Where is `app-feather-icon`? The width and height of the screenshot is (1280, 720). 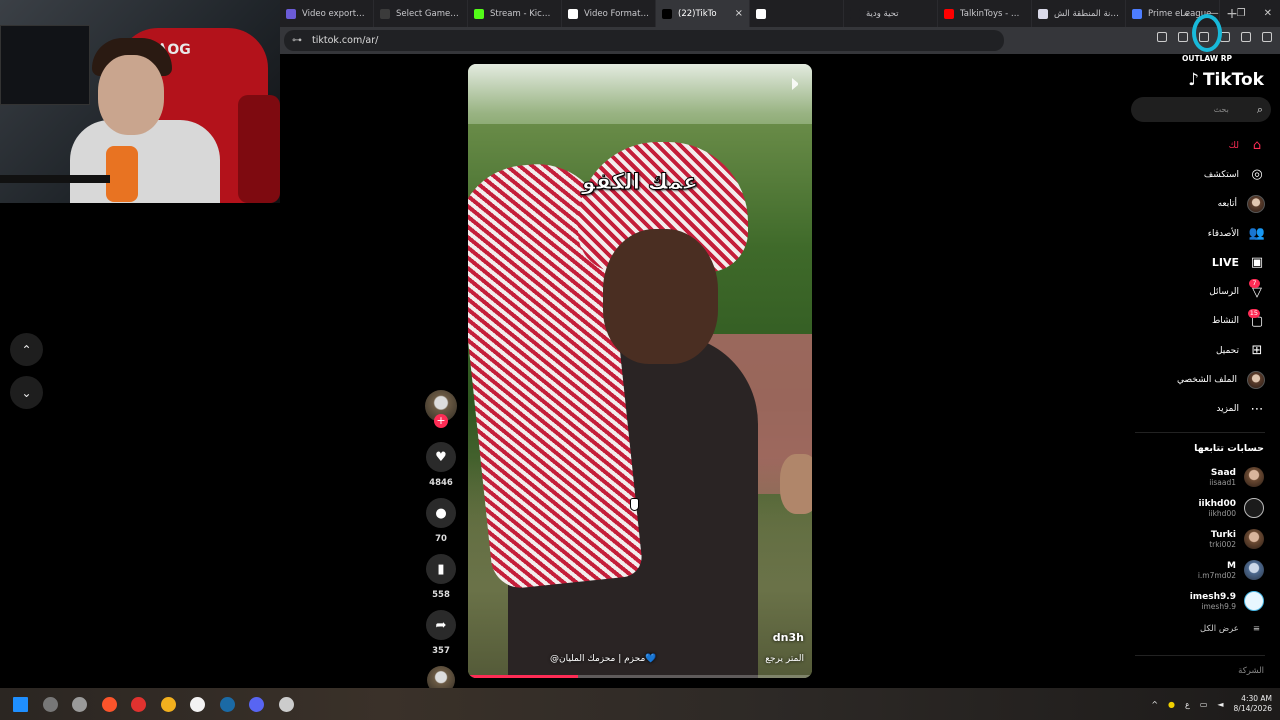
app-feather-icon is located at coordinates (169, 704).